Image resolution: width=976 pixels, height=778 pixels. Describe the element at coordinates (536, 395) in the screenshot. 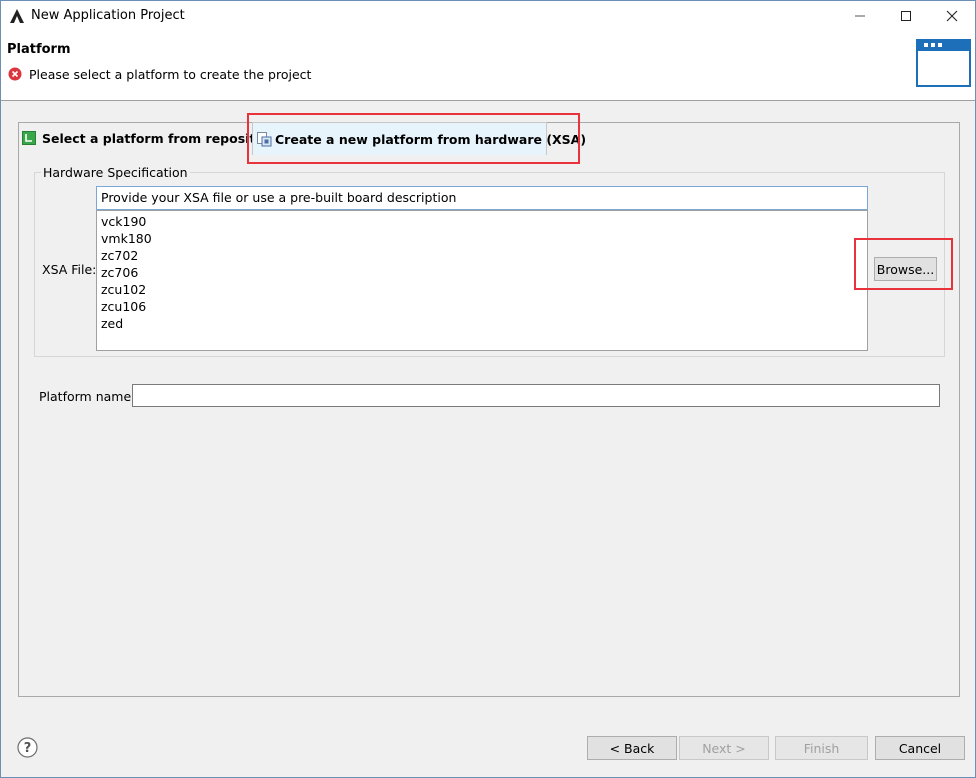

I see `platform-name-input` at that location.